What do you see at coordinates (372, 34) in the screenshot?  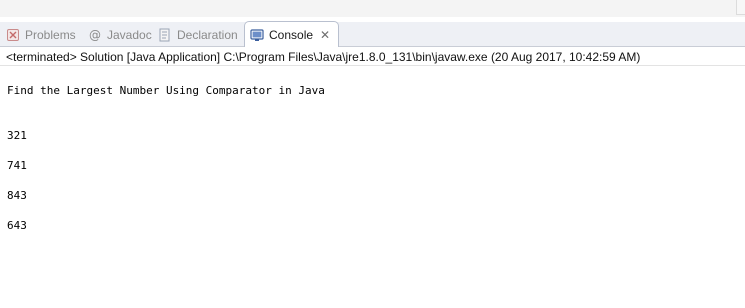 I see `view-tab-bar: Problems @ Javadoc Declaration Console ✕` at bounding box center [372, 34].